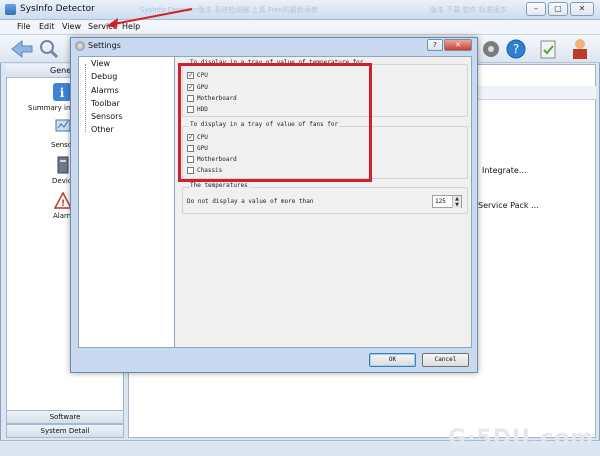 Image resolution: width=600 pixels, height=456 pixels. I want to click on tab-system-detail: System Detail, so click(65, 431).